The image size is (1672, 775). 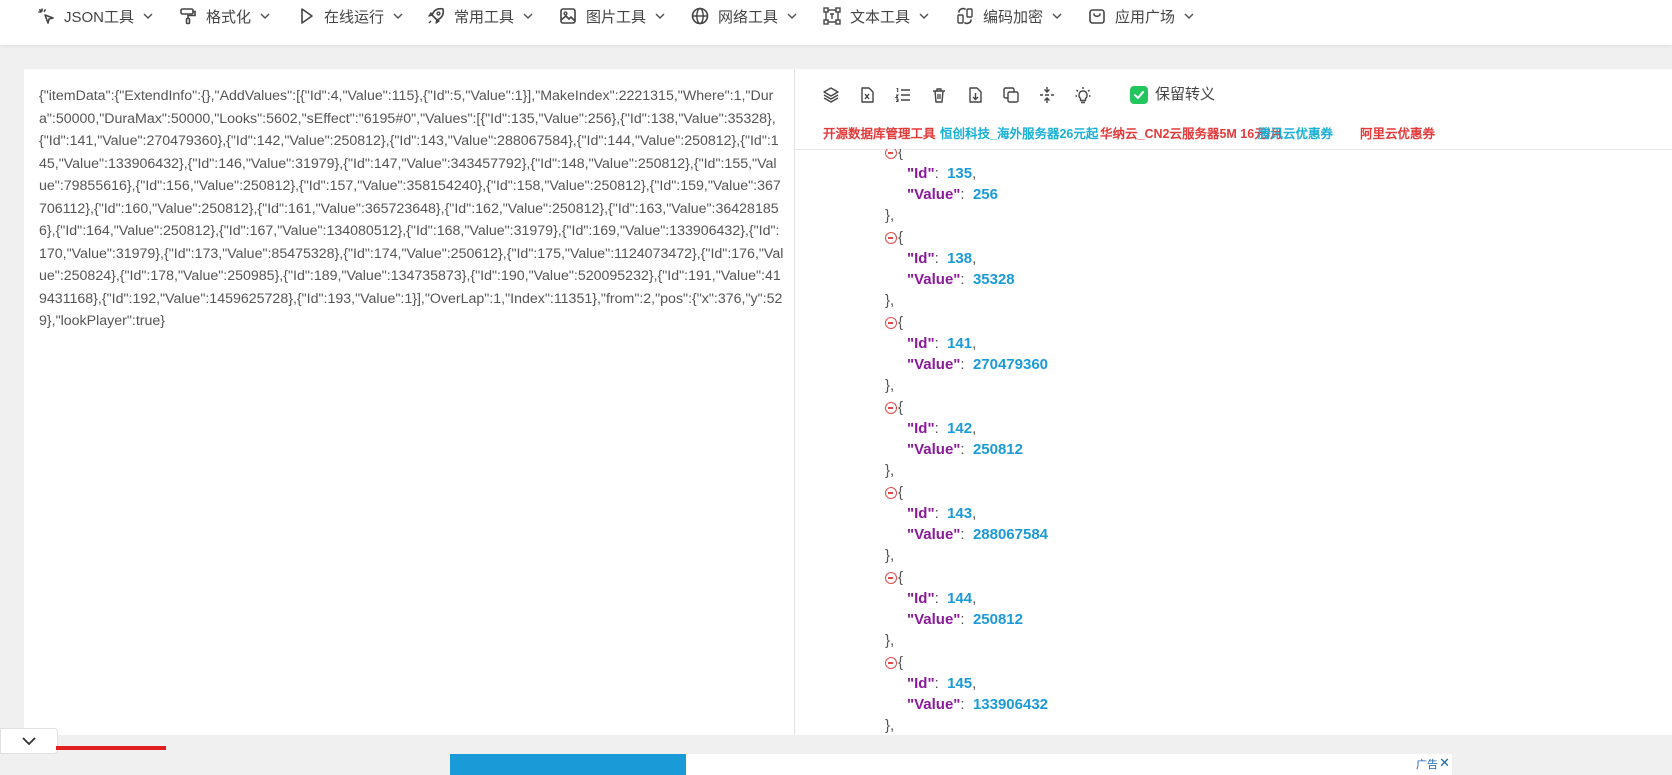 I want to click on nav-item-8: 编码加密, so click(x=1009, y=16).